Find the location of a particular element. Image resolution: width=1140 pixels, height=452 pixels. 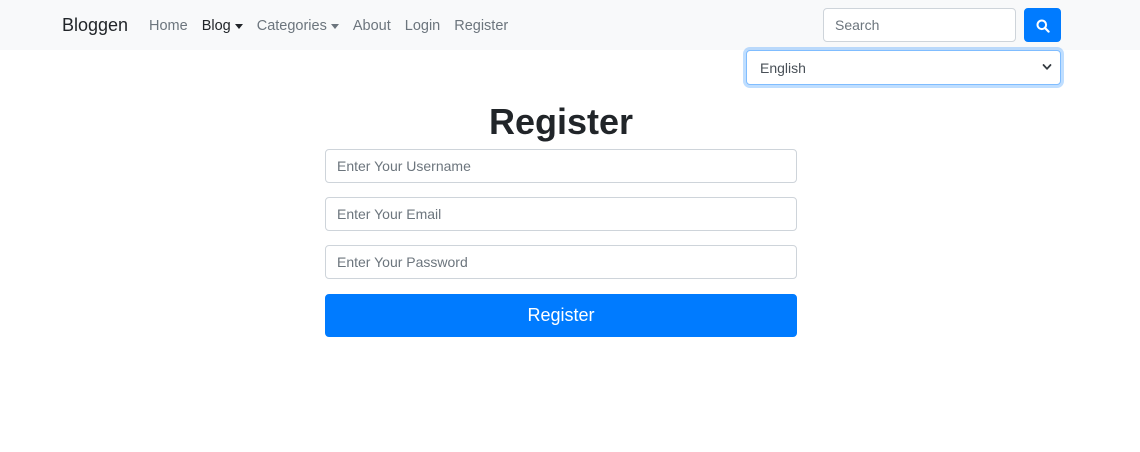

chevron-down-icon is located at coordinates (1047, 67).